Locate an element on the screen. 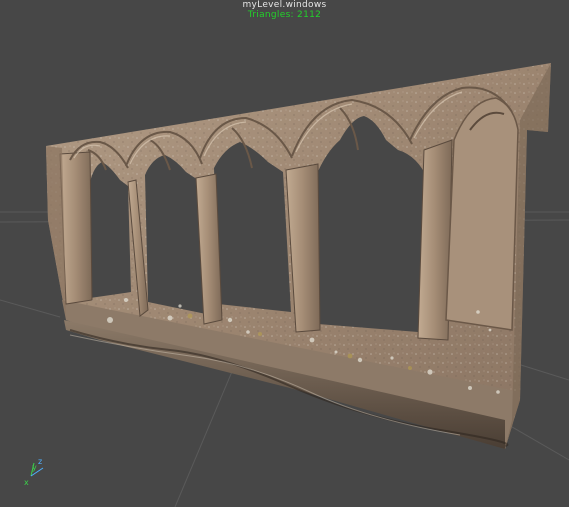 The image size is (569, 507). blind-panel is located at coordinates (482, 214).